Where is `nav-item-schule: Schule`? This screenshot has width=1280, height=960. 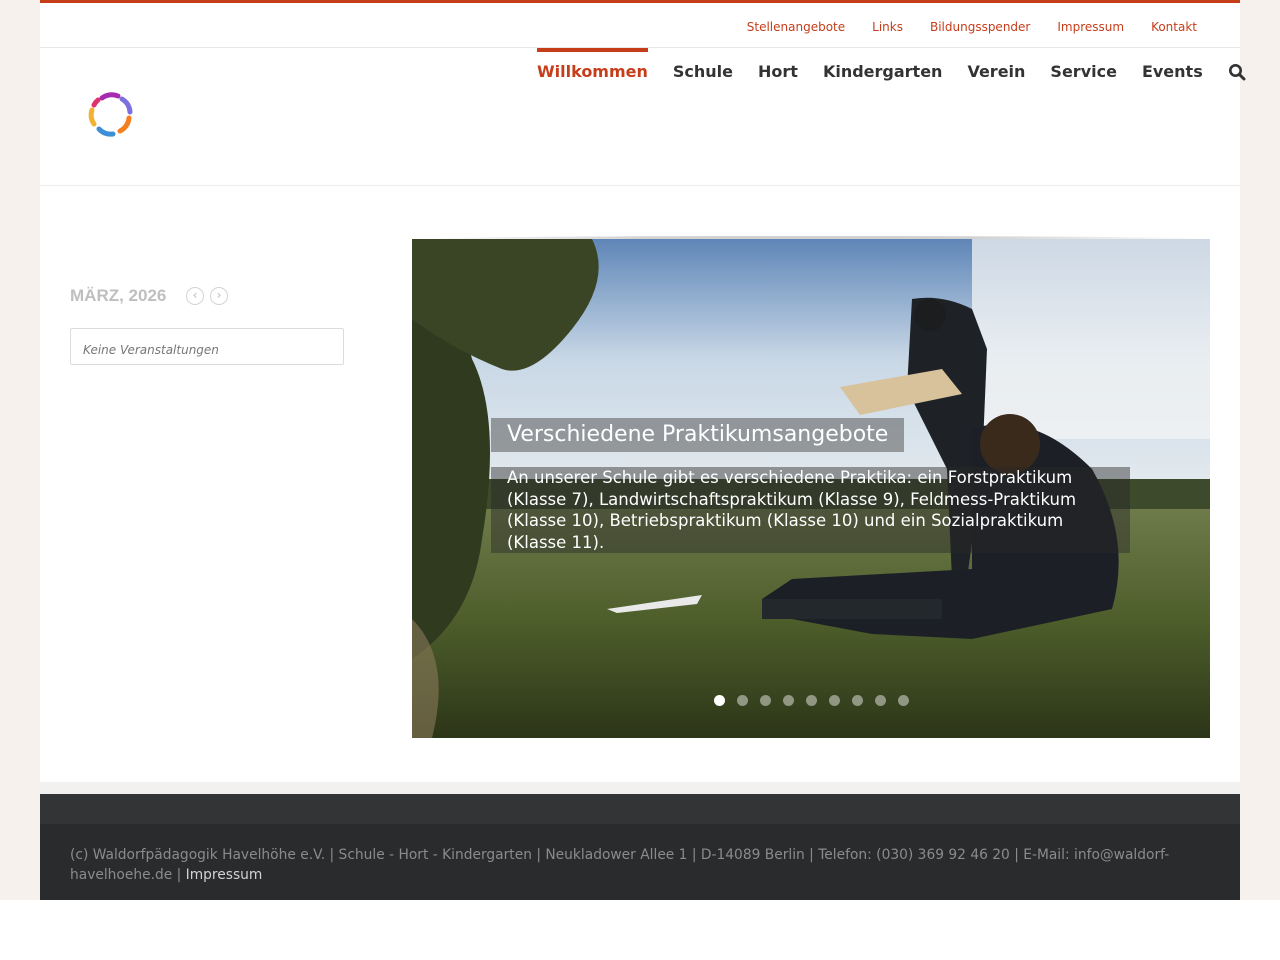
nav-item-schule: Schule is located at coordinates (703, 65).